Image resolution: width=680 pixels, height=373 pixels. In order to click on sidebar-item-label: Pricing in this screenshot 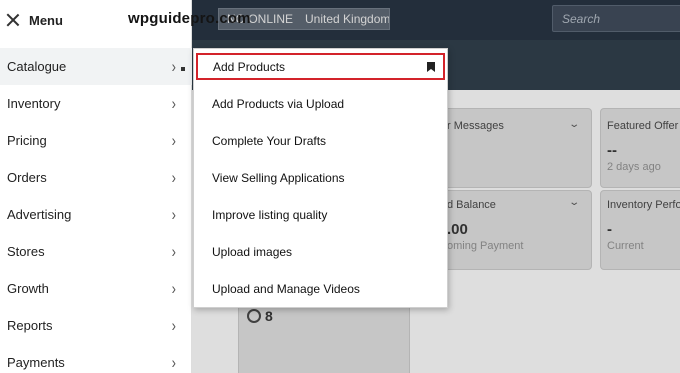, I will do `click(27, 140)`.